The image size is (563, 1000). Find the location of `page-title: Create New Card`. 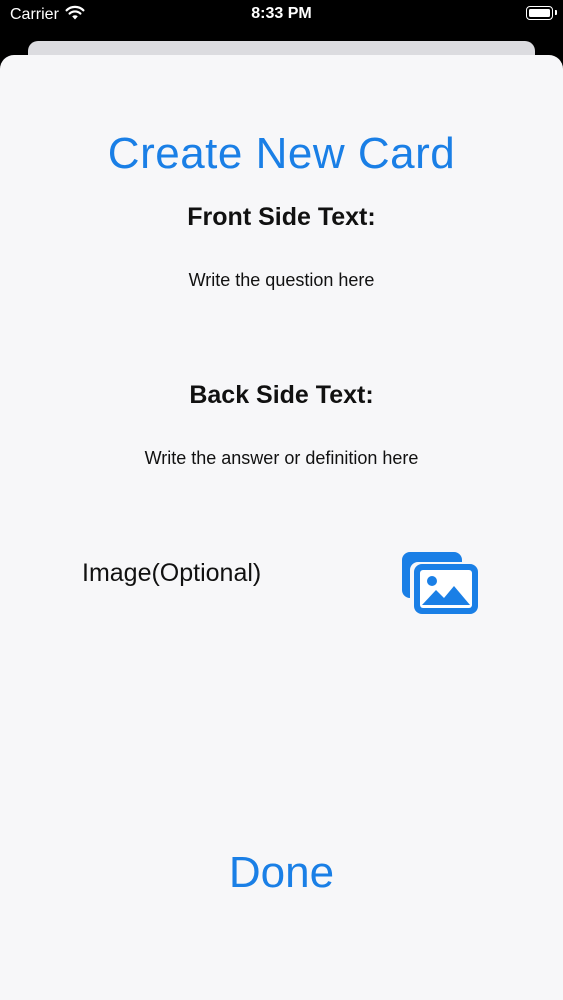

page-title: Create New Card is located at coordinates (281, 153).